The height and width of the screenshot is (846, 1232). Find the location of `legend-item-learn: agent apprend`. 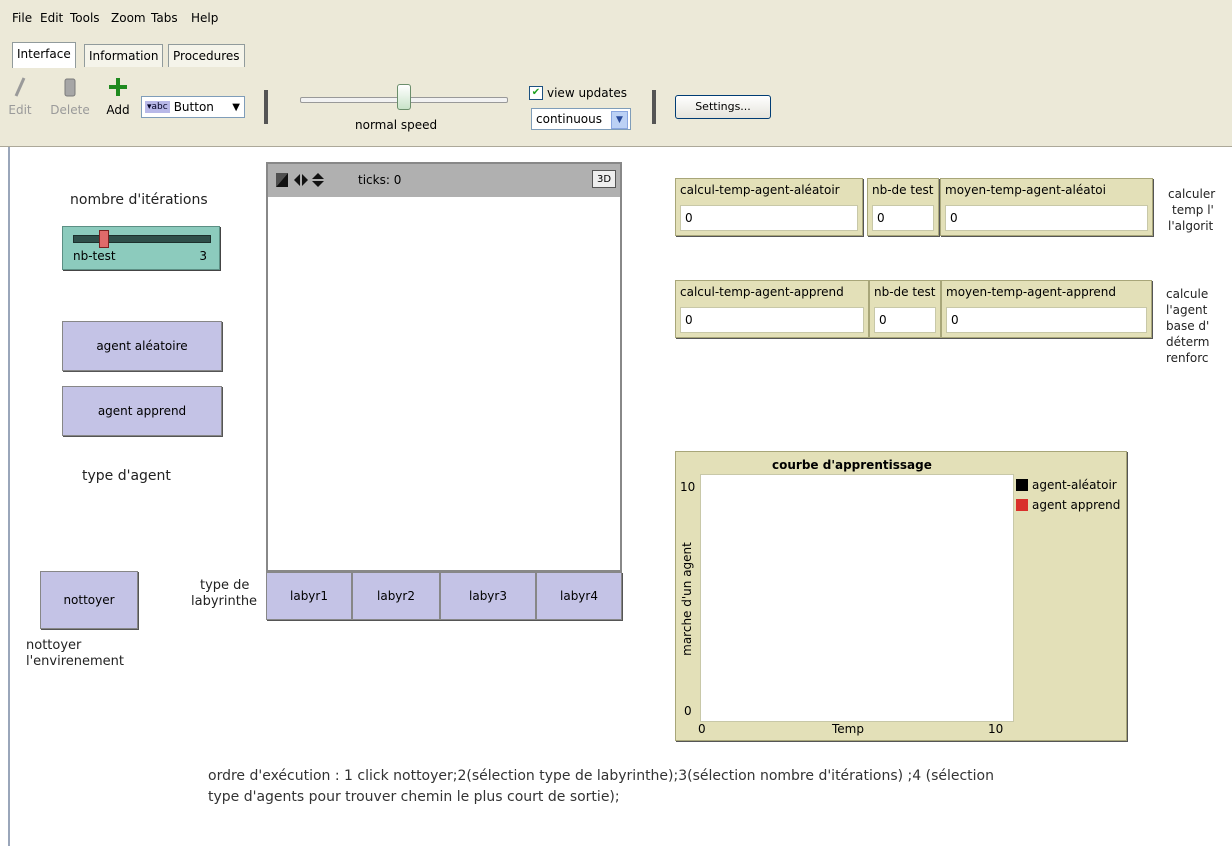

legend-item-learn: agent apprend is located at coordinates (1068, 505).